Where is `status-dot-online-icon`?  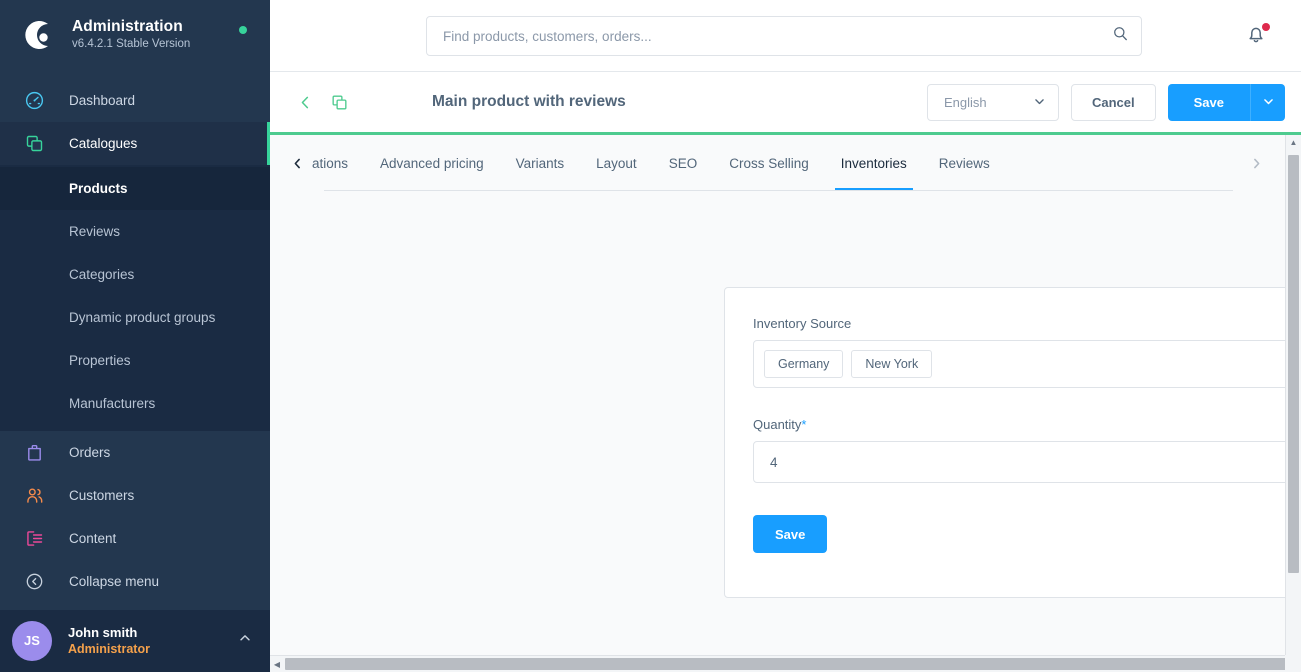
status-dot-online-icon is located at coordinates (243, 30).